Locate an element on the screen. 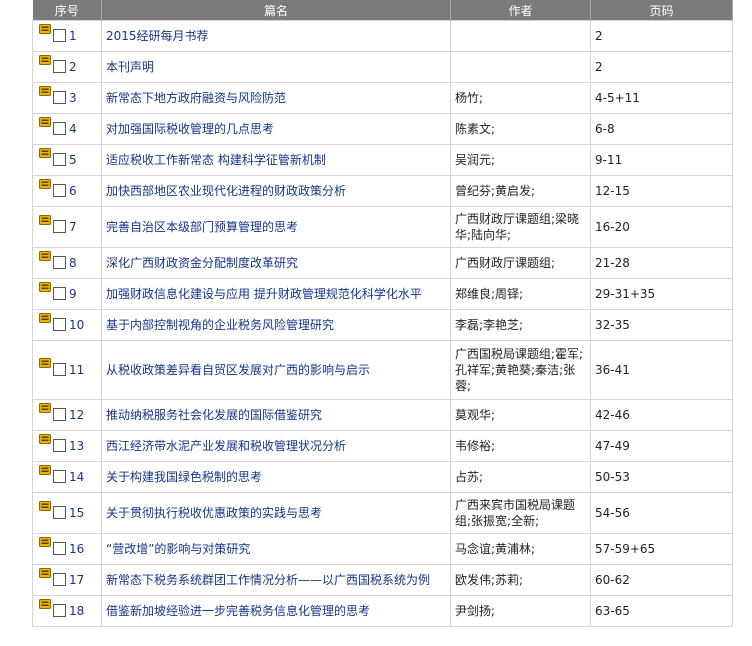 Image resolution: width=752 pixels, height=646 pixels. article-title-link: 加强财政信息化建设与应用 提升财政管理规范化科学化水平 is located at coordinates (264, 294).